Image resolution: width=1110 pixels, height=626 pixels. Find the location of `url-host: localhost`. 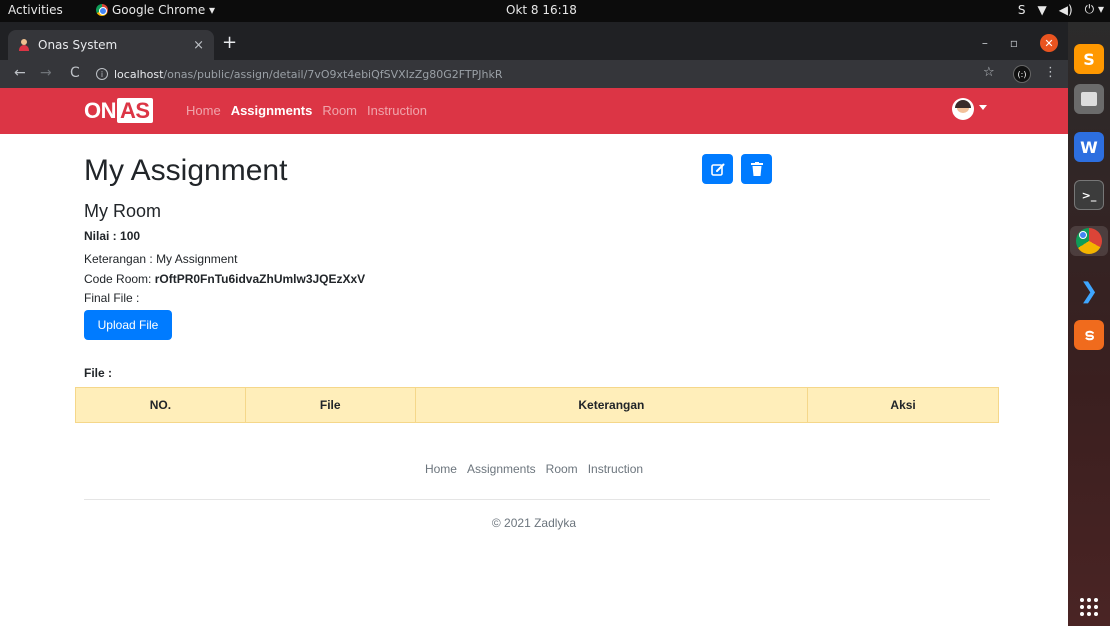

url-host: localhost is located at coordinates (139, 74).